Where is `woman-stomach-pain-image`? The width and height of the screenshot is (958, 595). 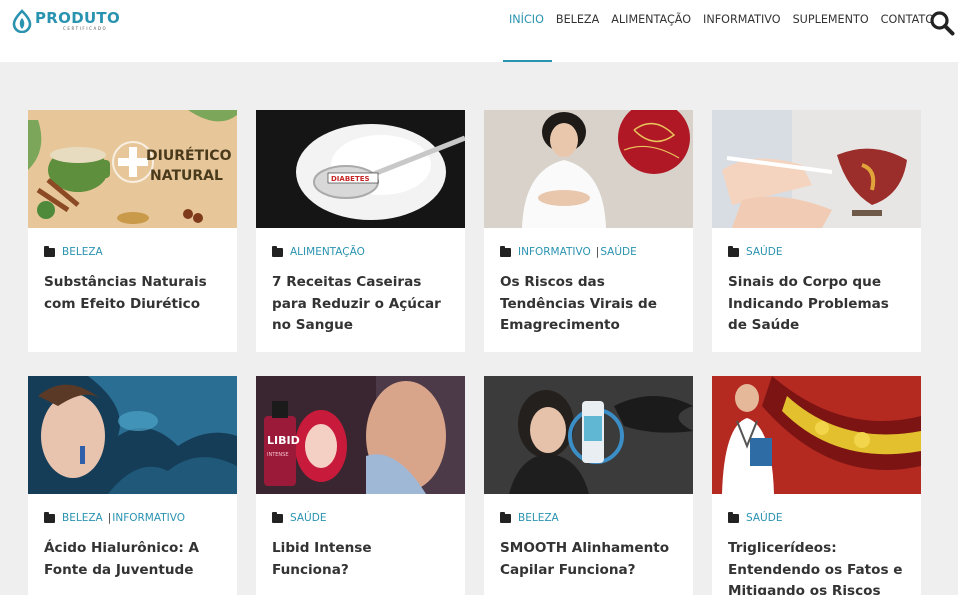 woman-stomach-pain-image is located at coordinates (588, 169).